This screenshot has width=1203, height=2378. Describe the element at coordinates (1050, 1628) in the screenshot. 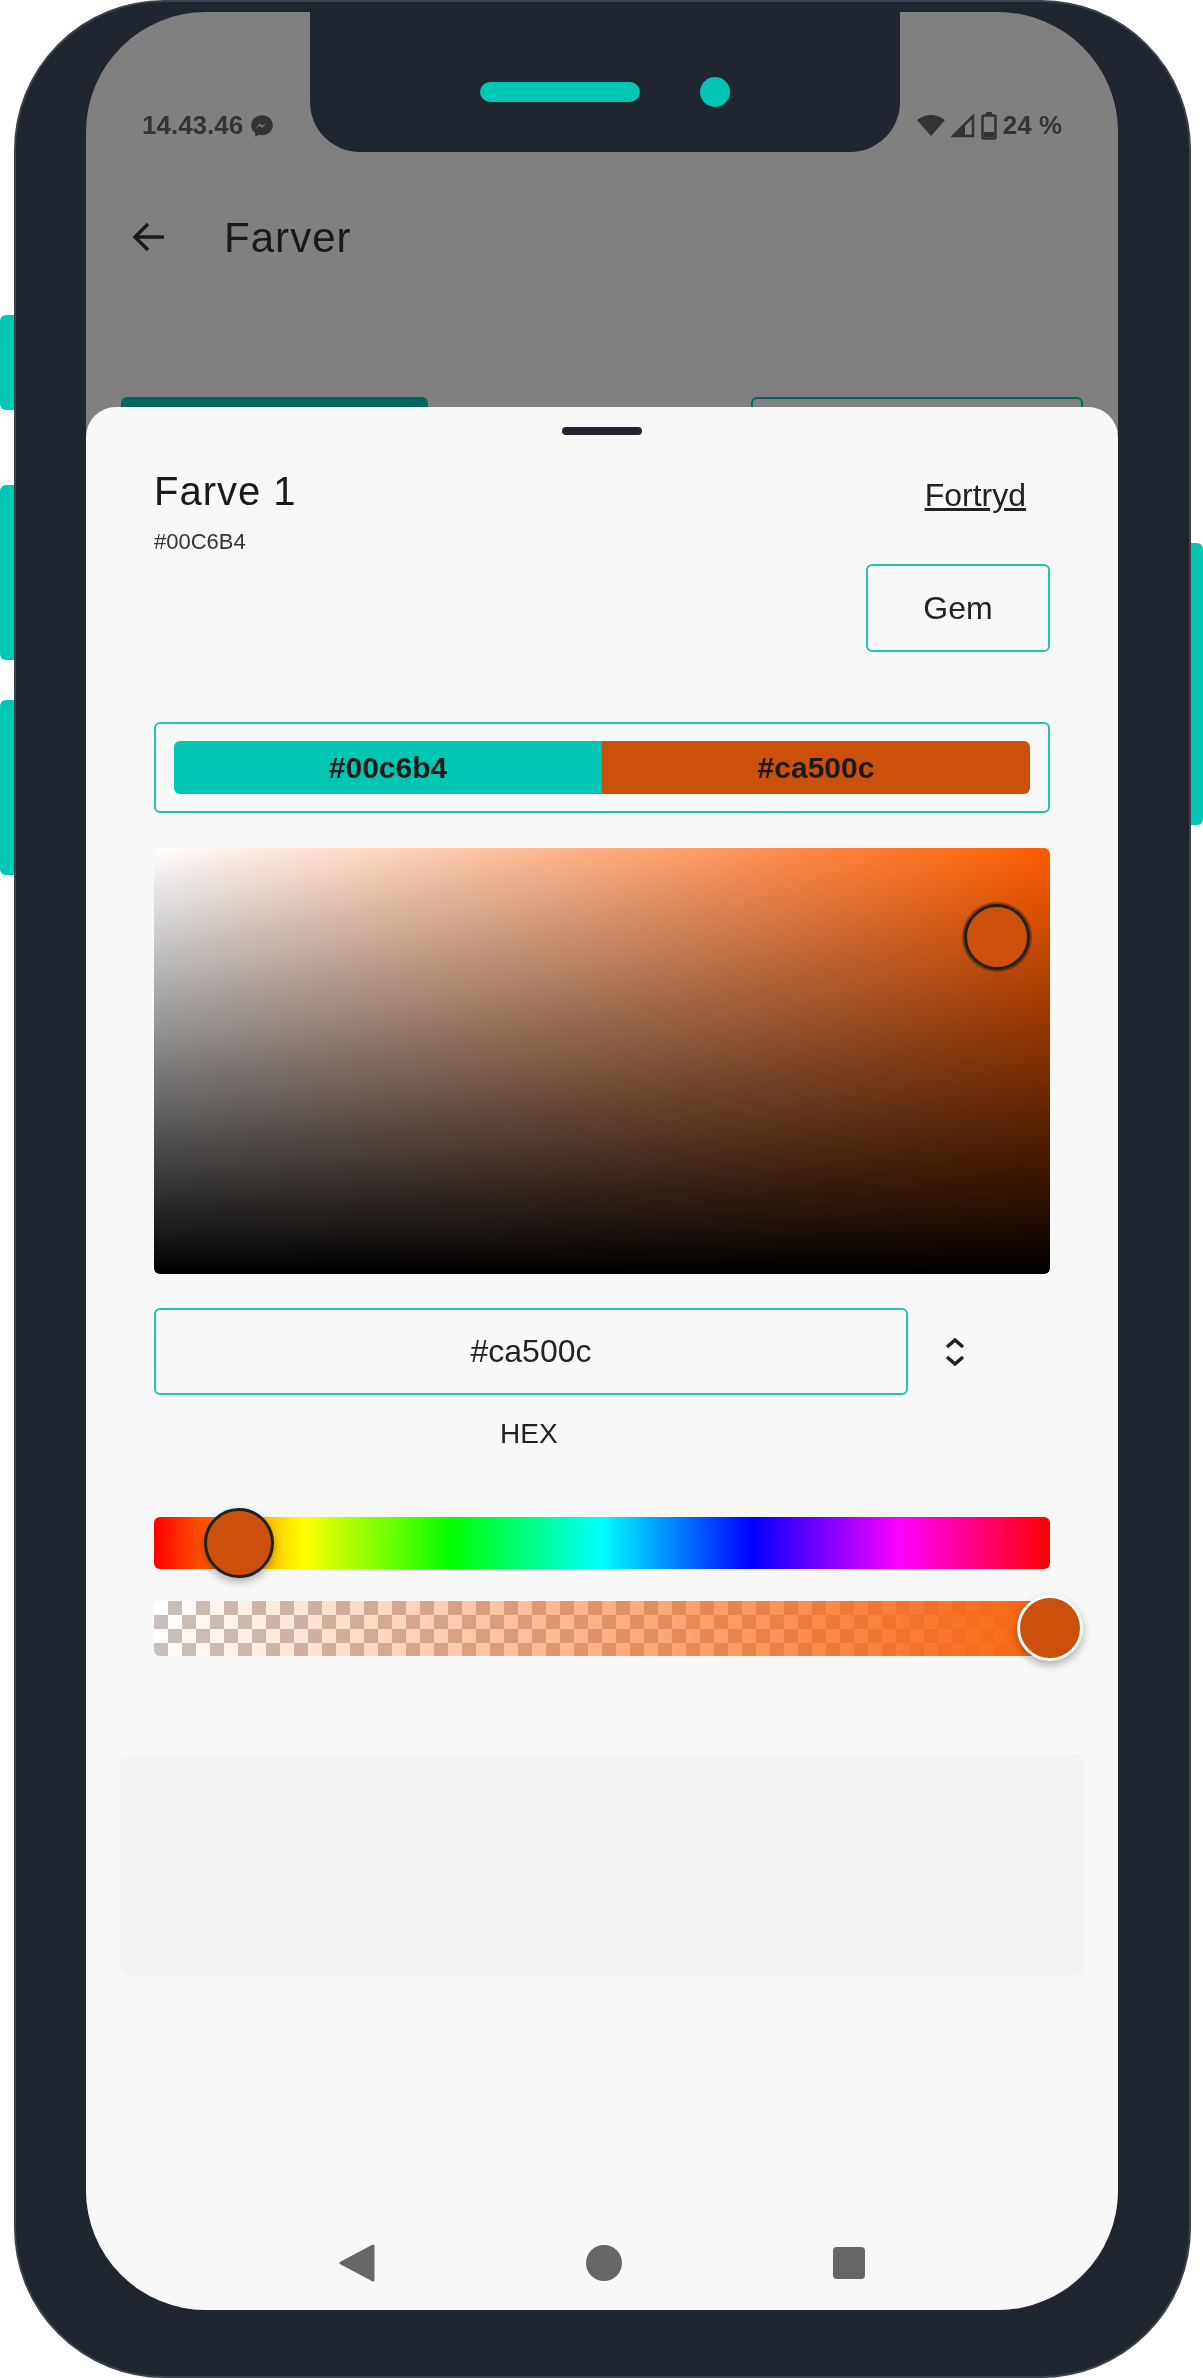

I see `opacity-slider-thumb` at that location.